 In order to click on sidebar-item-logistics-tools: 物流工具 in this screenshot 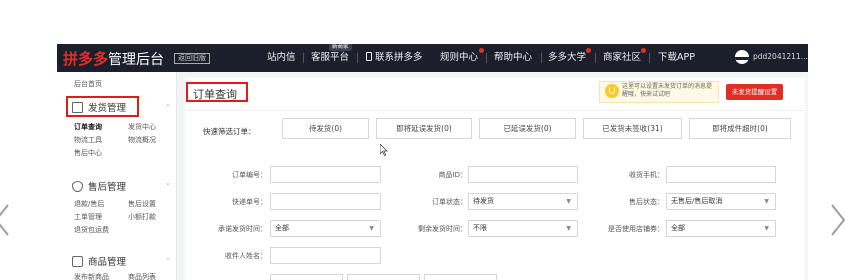, I will do `click(88, 140)`.